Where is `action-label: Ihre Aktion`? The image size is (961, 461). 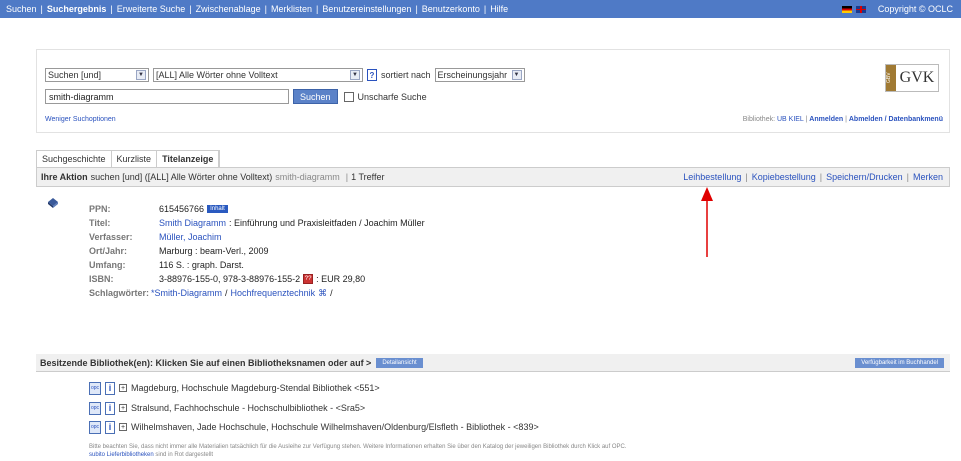
action-label: Ihre Aktion is located at coordinates (64, 177).